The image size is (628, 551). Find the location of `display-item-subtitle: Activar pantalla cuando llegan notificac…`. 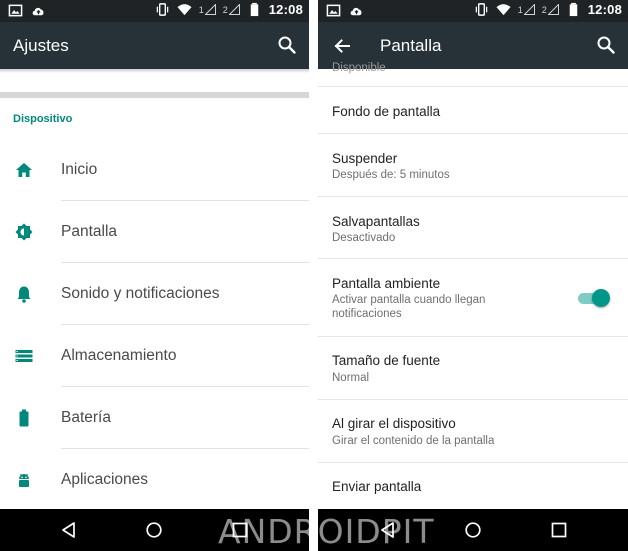

display-item-subtitle: Activar pantalla cuando llegan notificac… is located at coordinates (409, 307).